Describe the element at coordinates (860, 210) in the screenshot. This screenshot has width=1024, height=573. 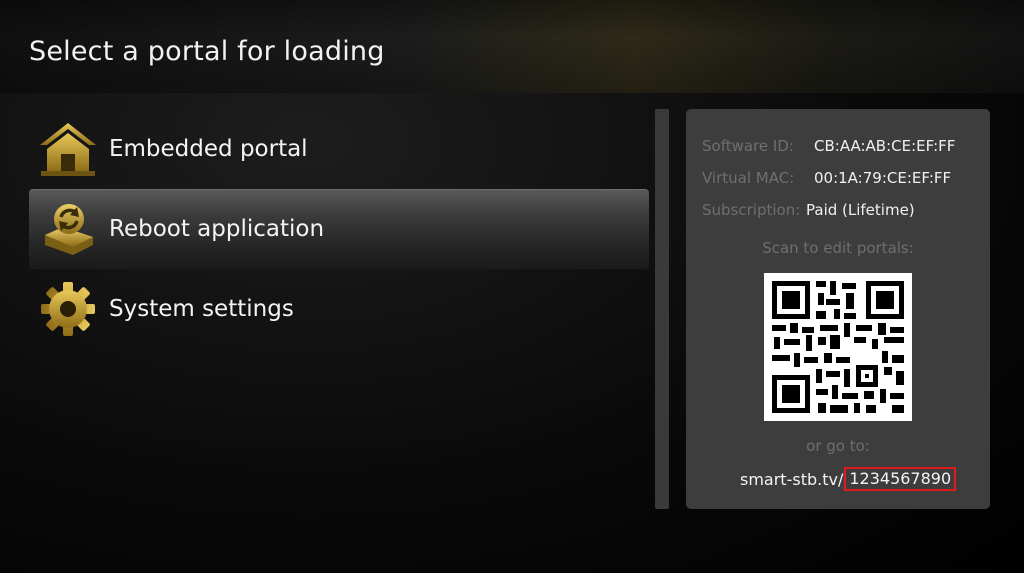
I see `subscription-value: Paid (Lifetime)` at that location.